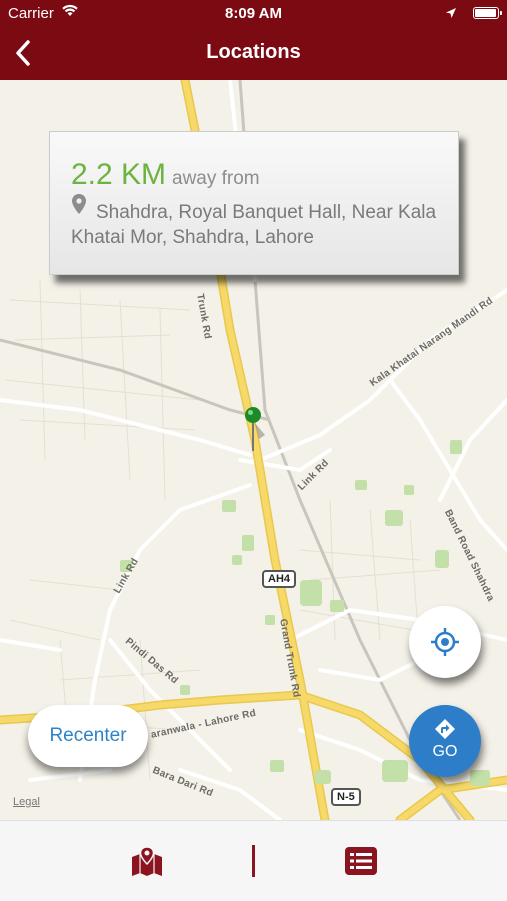  I want to click on tab-divider, so click(253, 861).